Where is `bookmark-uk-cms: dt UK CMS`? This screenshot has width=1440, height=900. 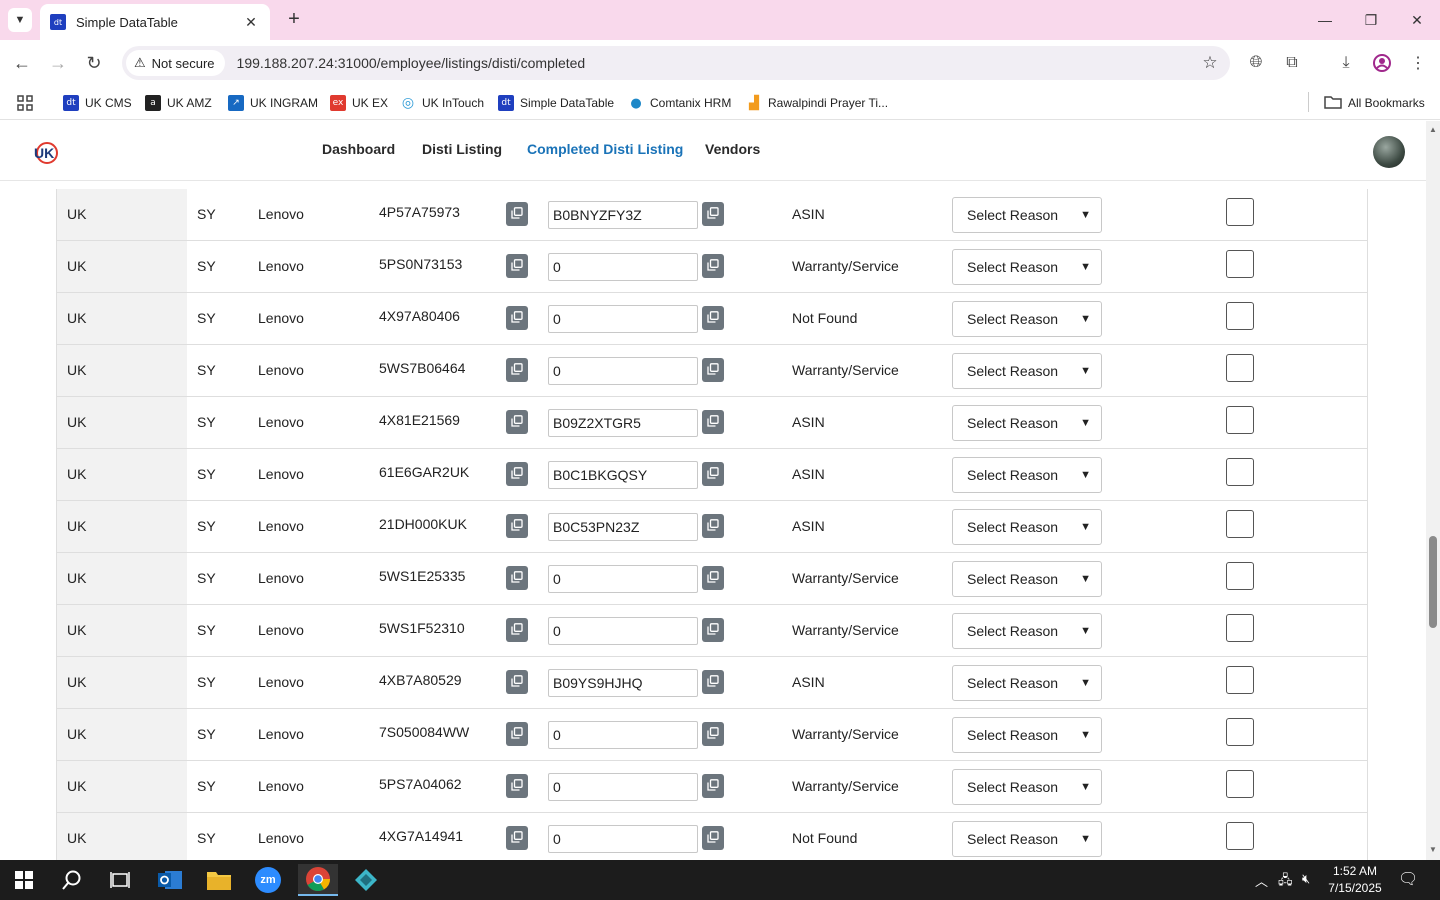
bookmark-uk-cms: dt UK CMS is located at coordinates (97, 103).